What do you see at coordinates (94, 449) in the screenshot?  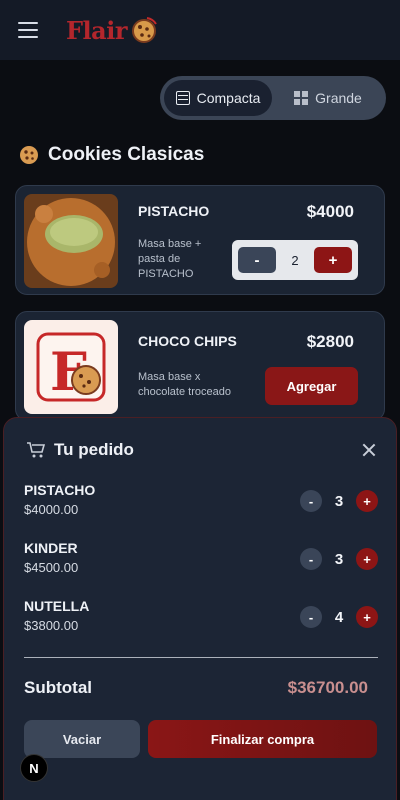 I see `order-title: Tu pedido` at bounding box center [94, 449].